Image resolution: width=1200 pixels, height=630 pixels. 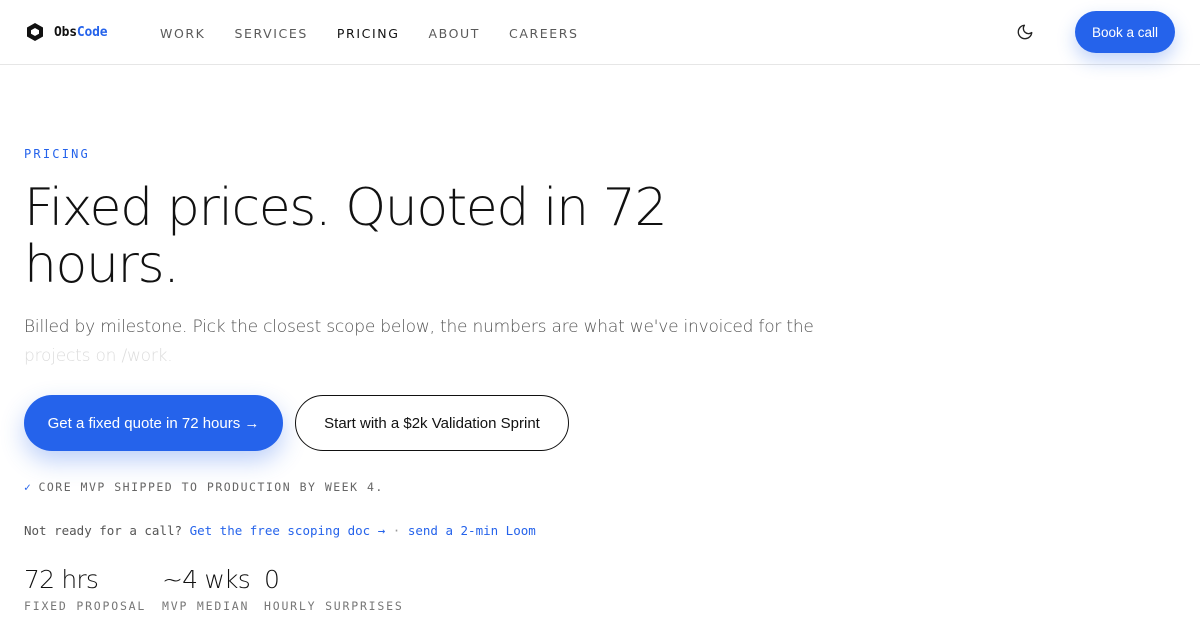 I want to click on not-ready-text: Not ready for a call?, so click(x=103, y=530).